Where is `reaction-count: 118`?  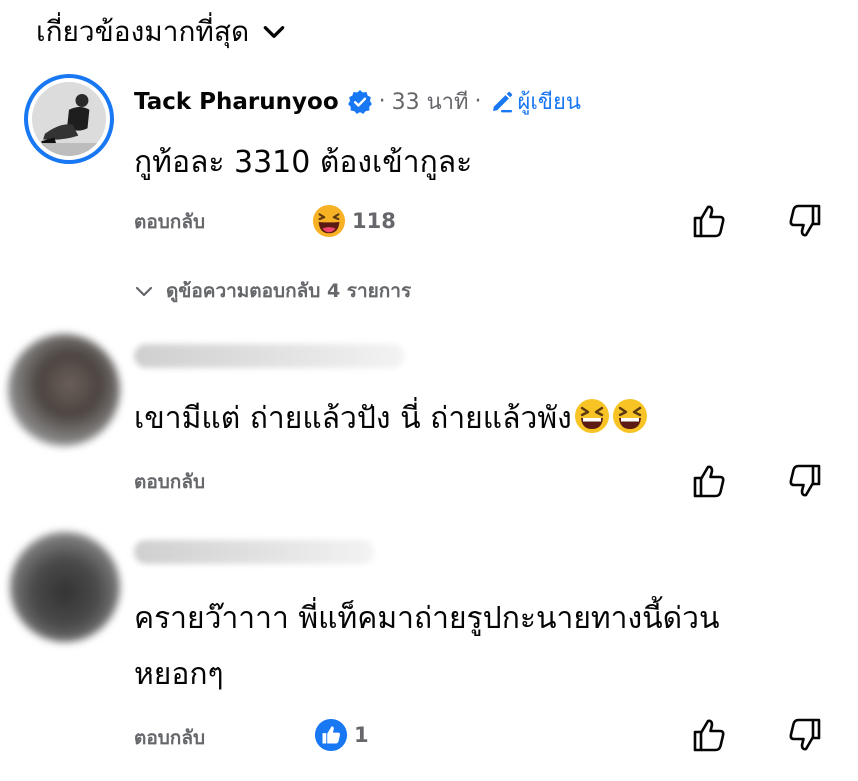
reaction-count: 118 is located at coordinates (374, 221).